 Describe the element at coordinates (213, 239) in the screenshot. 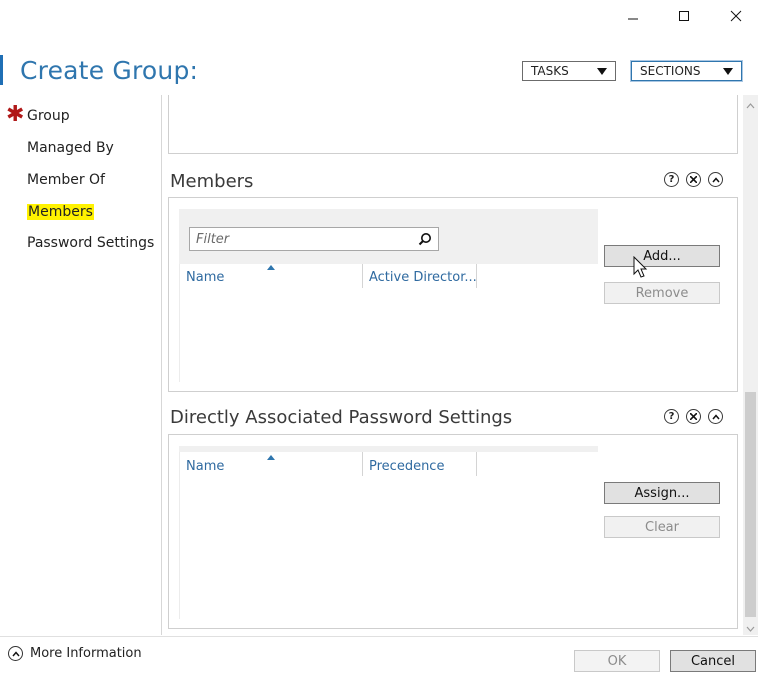

I see `filter-placeholder: Filter` at that location.